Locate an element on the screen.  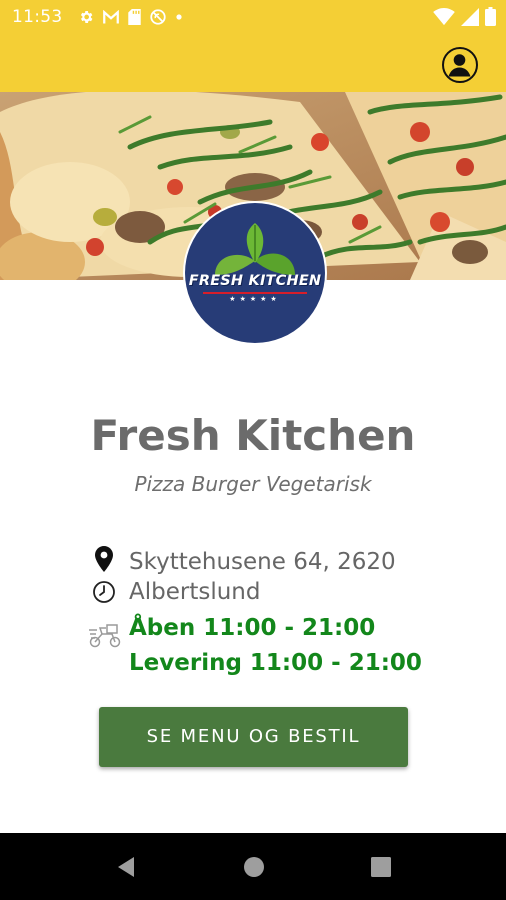
status-bar: 11:53 is located at coordinates (253, 18).